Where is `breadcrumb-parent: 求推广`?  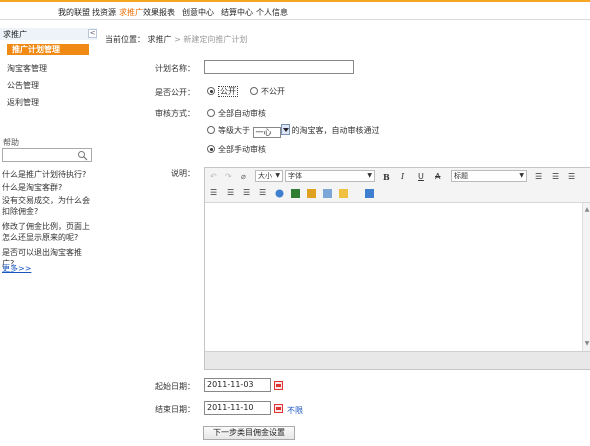 breadcrumb-parent: 求推广 is located at coordinates (160, 39).